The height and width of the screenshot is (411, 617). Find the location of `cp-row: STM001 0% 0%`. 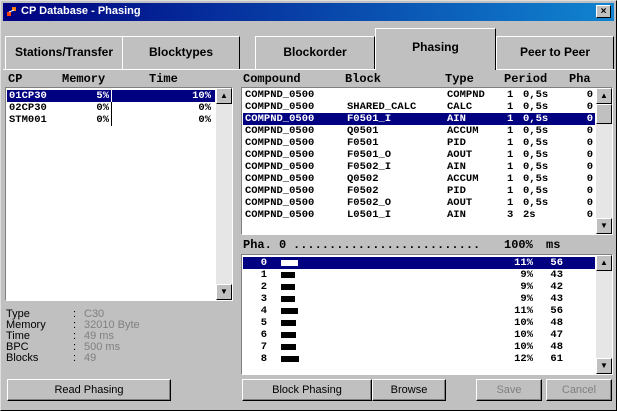

cp-row: STM001 0% 0% is located at coordinates (111, 120).